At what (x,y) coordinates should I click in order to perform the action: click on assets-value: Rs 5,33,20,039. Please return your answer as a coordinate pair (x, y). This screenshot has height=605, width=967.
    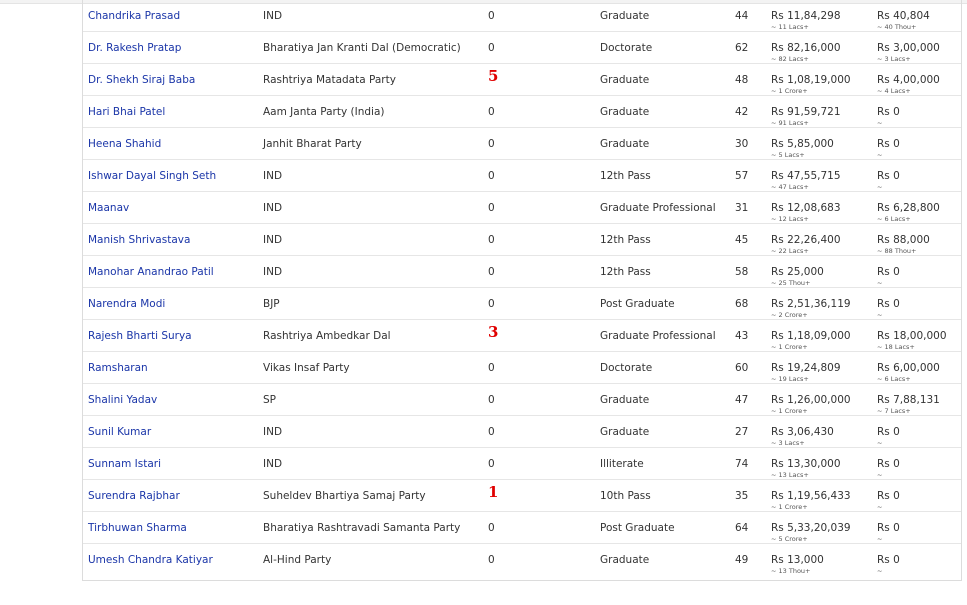
    Looking at the image, I should click on (811, 528).